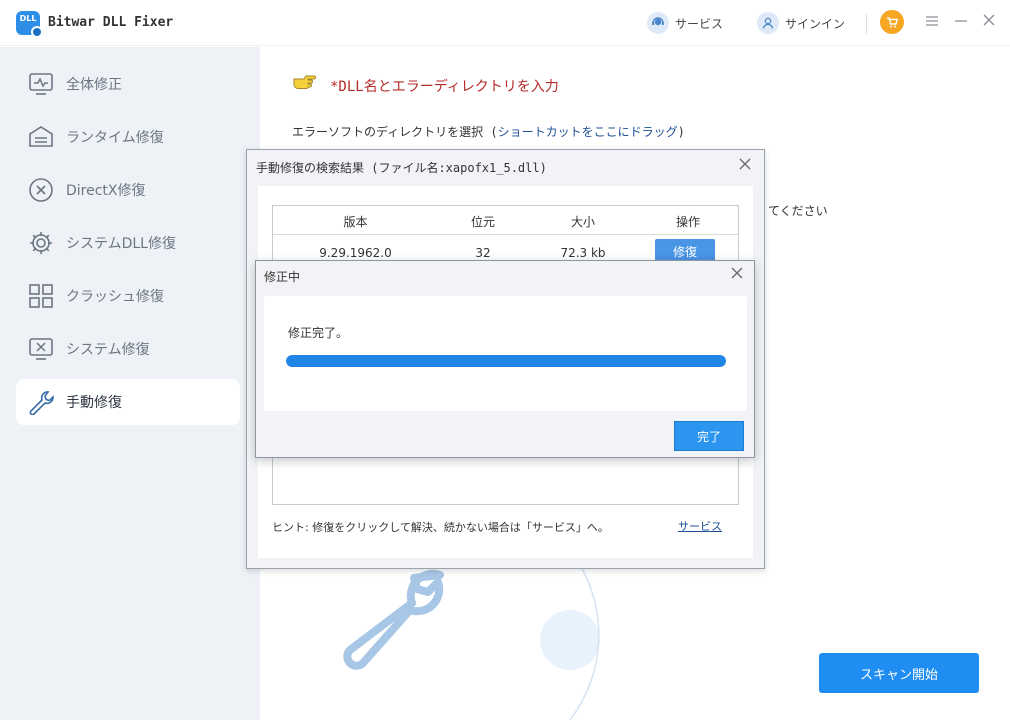 Image resolution: width=1010 pixels, height=720 pixels. What do you see at coordinates (111, 22) in the screenshot?
I see `app-title: Bitwar DLL Fixer` at bounding box center [111, 22].